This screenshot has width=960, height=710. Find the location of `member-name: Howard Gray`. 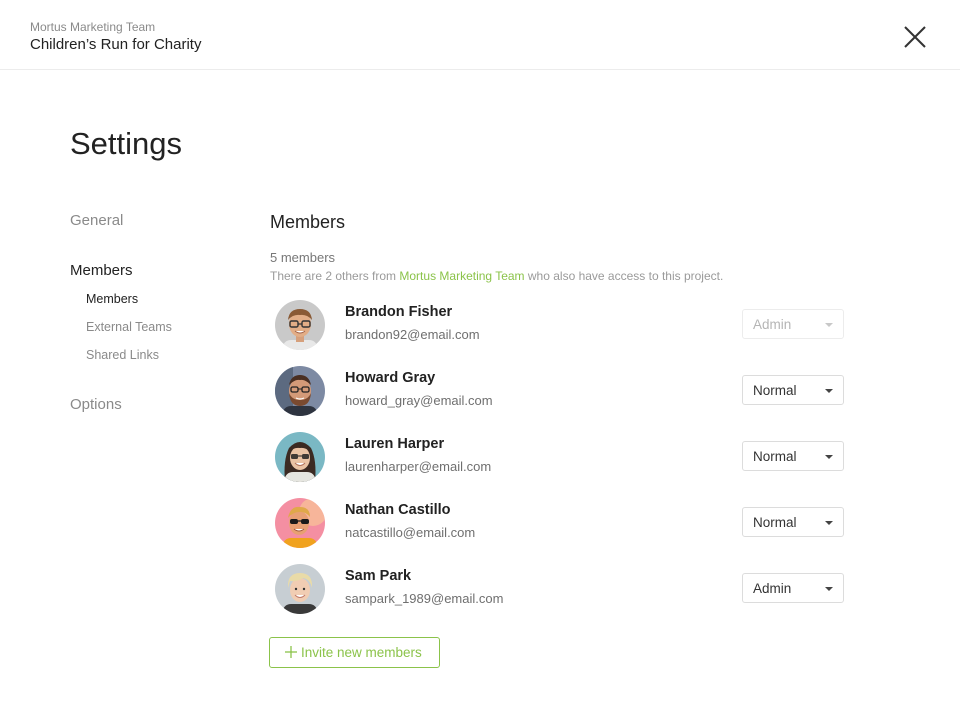

member-name: Howard Gray is located at coordinates (390, 378).